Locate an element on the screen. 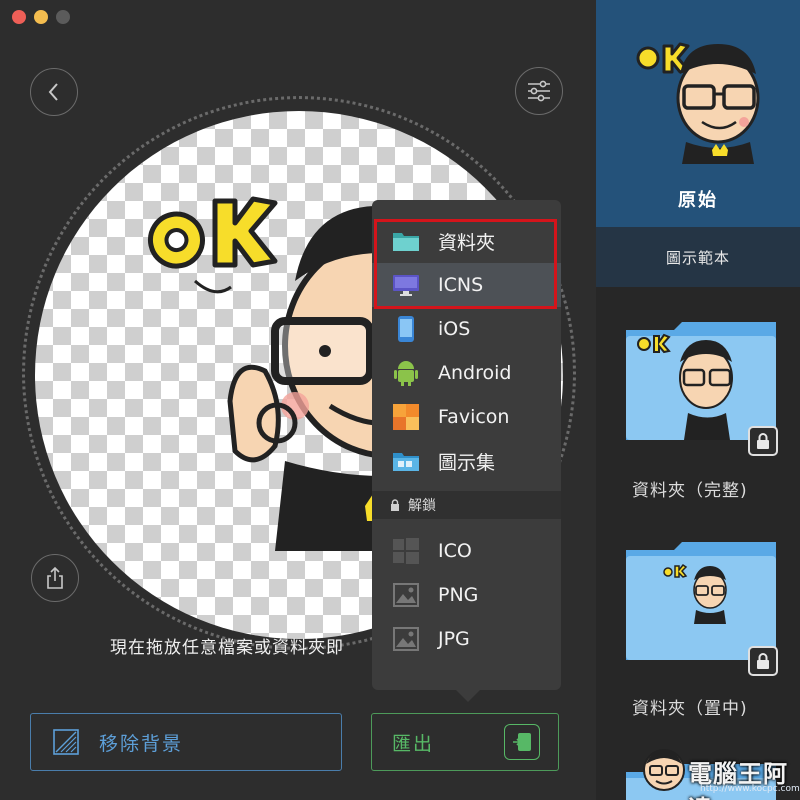 Image resolution: width=800 pixels, height=800 pixels. menu-item-ios: iOS is located at coordinates (466, 329).